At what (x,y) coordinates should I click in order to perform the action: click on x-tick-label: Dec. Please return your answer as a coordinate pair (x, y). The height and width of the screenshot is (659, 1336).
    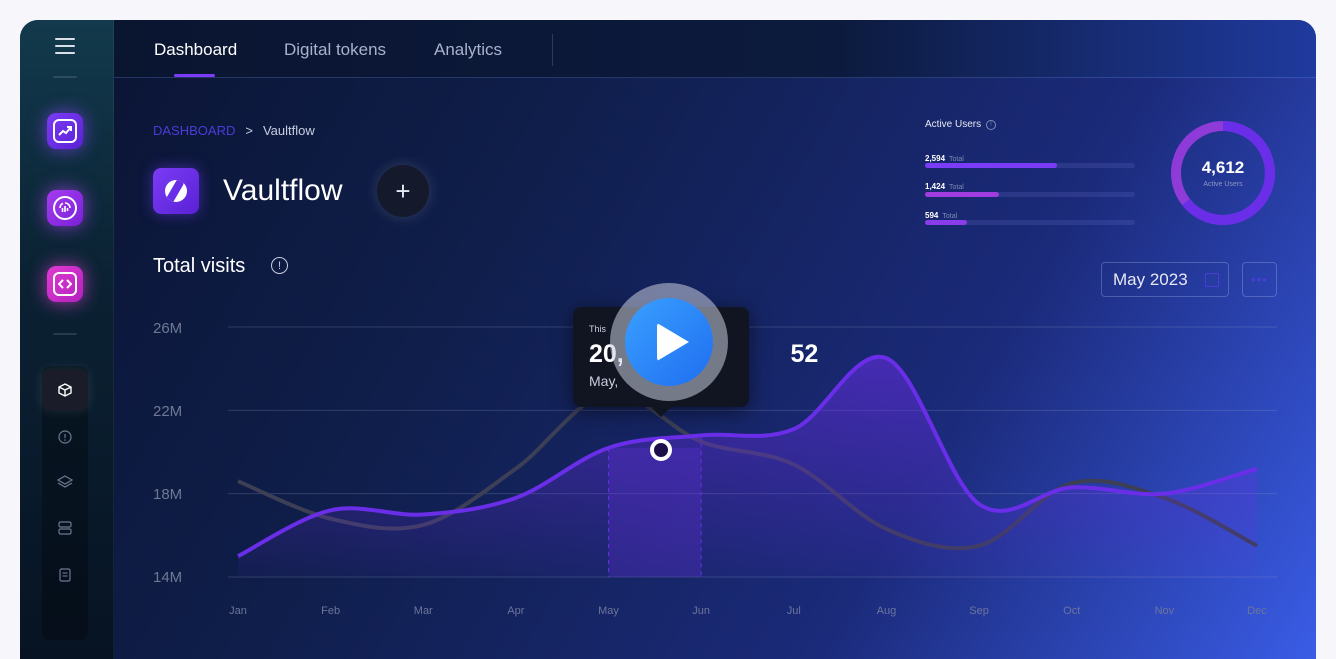
    Looking at the image, I should click on (1257, 611).